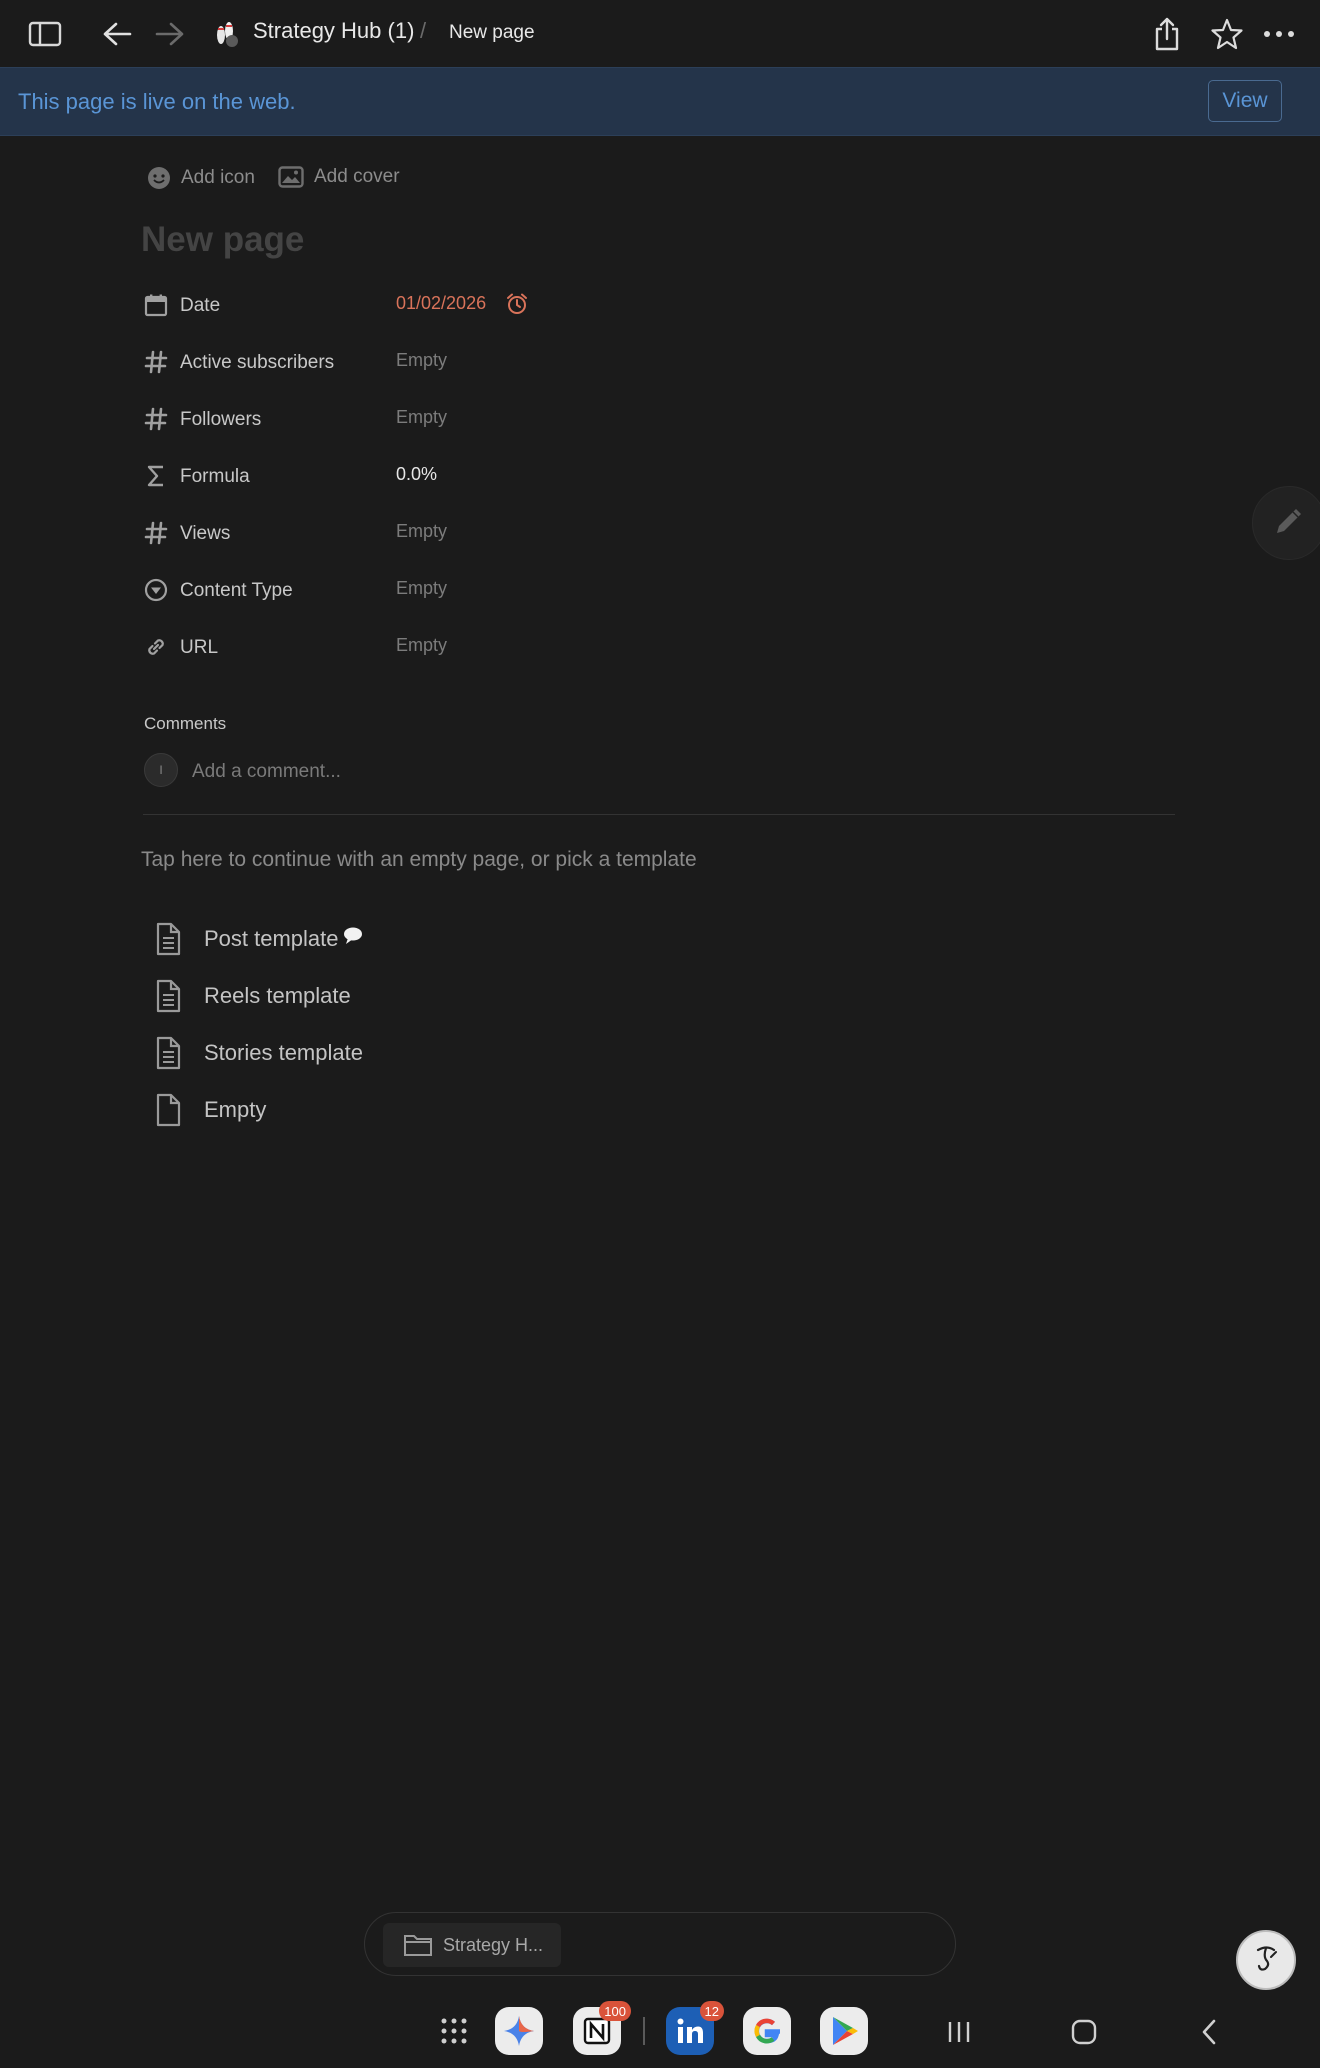 This screenshot has width=1320, height=2068. What do you see at coordinates (156, 305) in the screenshot?
I see `calendar-icon` at bounding box center [156, 305].